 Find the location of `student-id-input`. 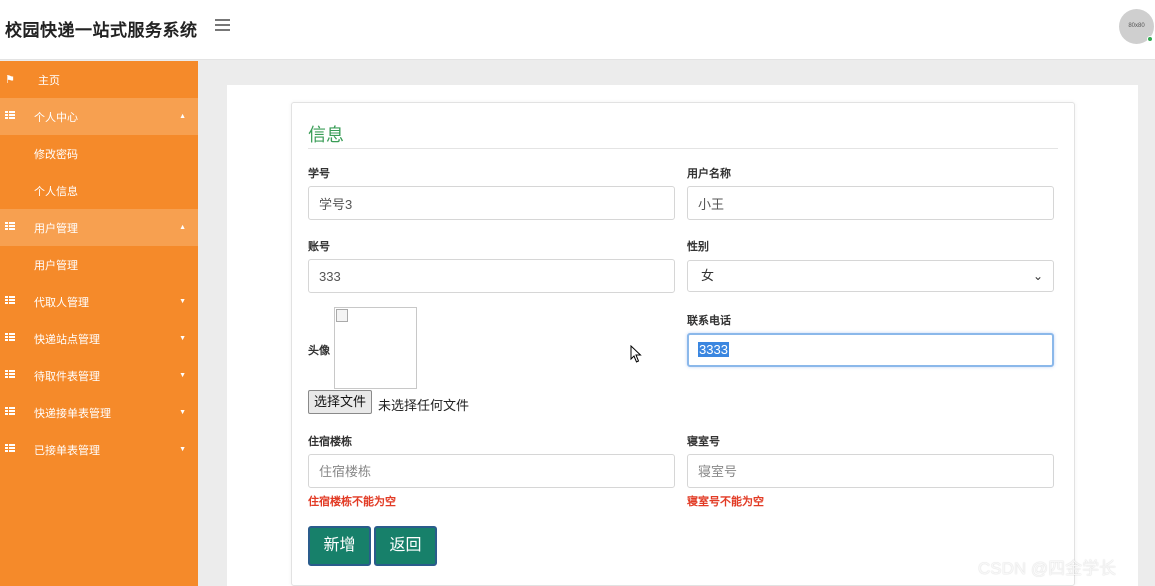

student-id-input is located at coordinates (491, 203).